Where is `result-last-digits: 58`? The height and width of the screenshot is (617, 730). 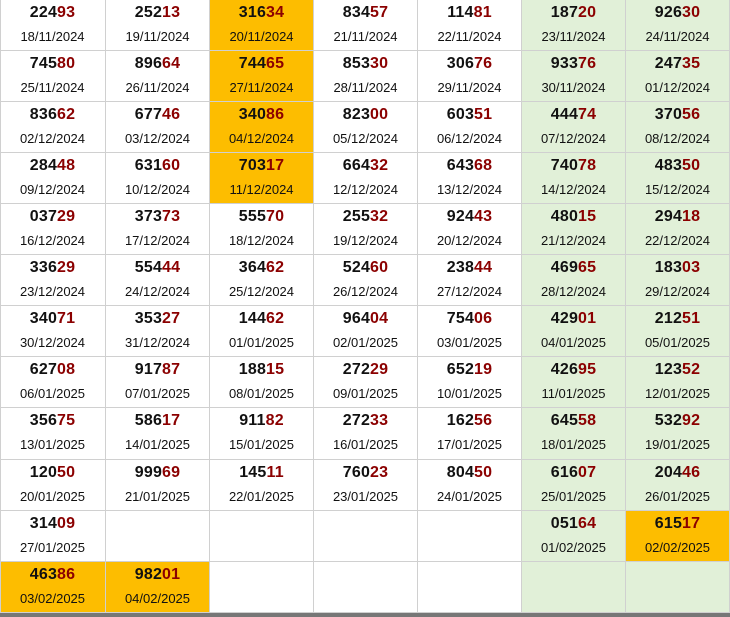
result-last-digits: 58 is located at coordinates (587, 420).